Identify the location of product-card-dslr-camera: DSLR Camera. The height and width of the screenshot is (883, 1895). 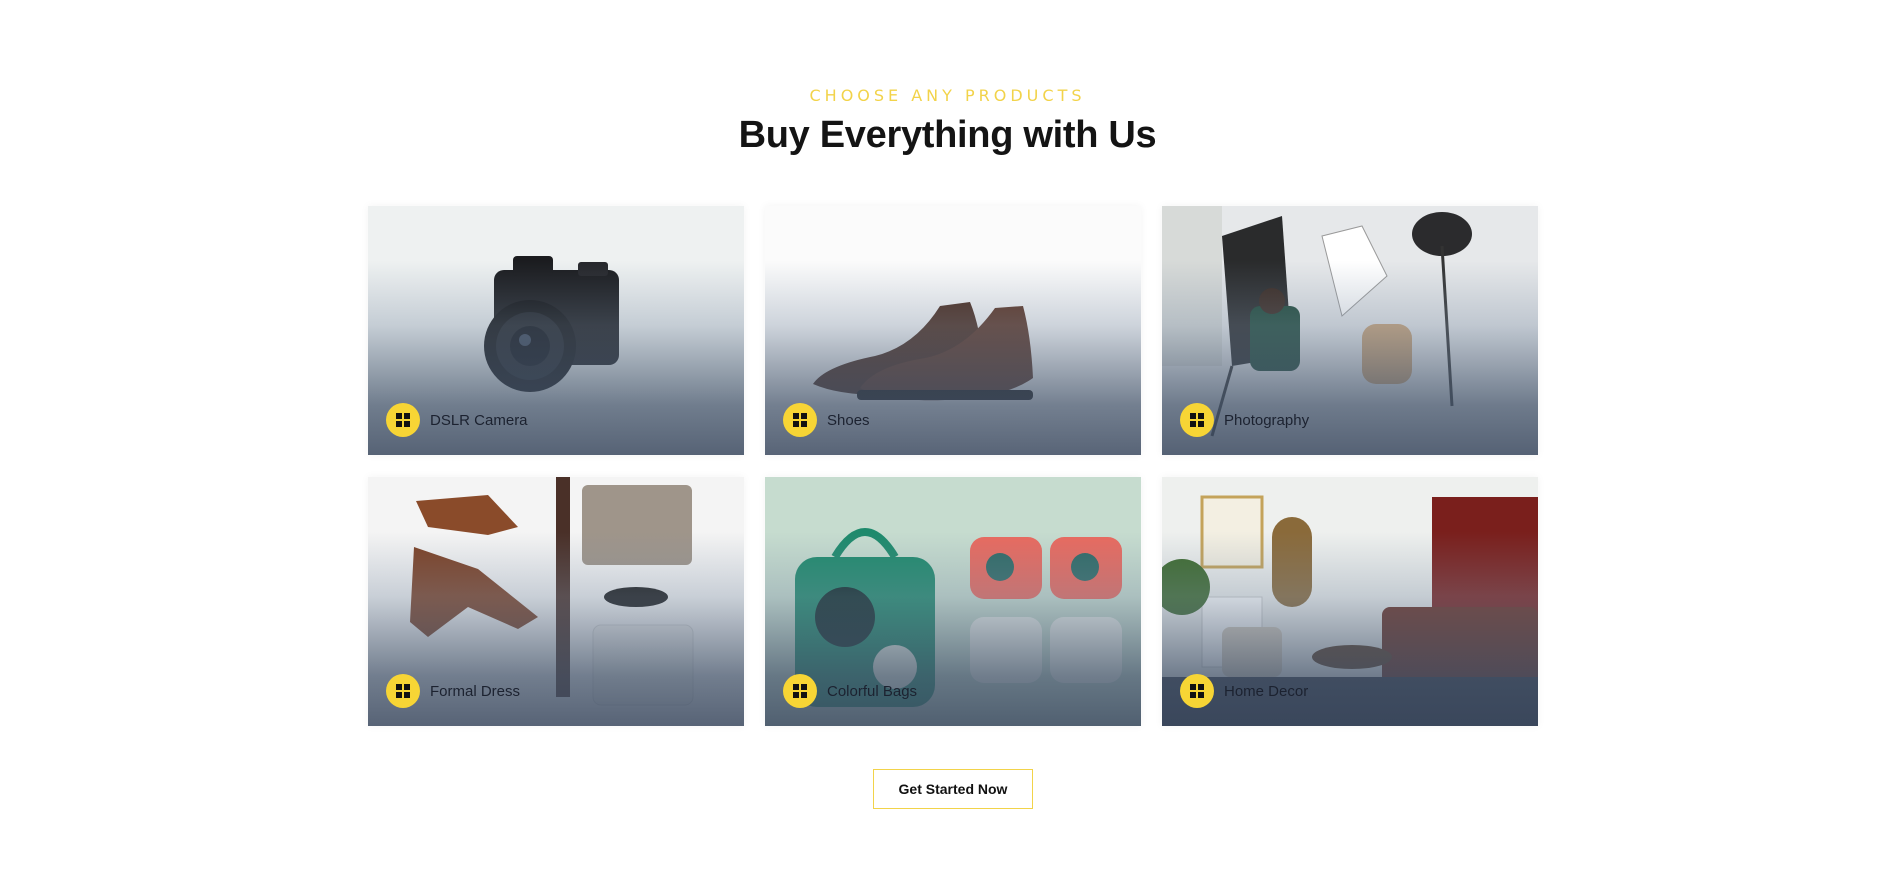
(556, 330).